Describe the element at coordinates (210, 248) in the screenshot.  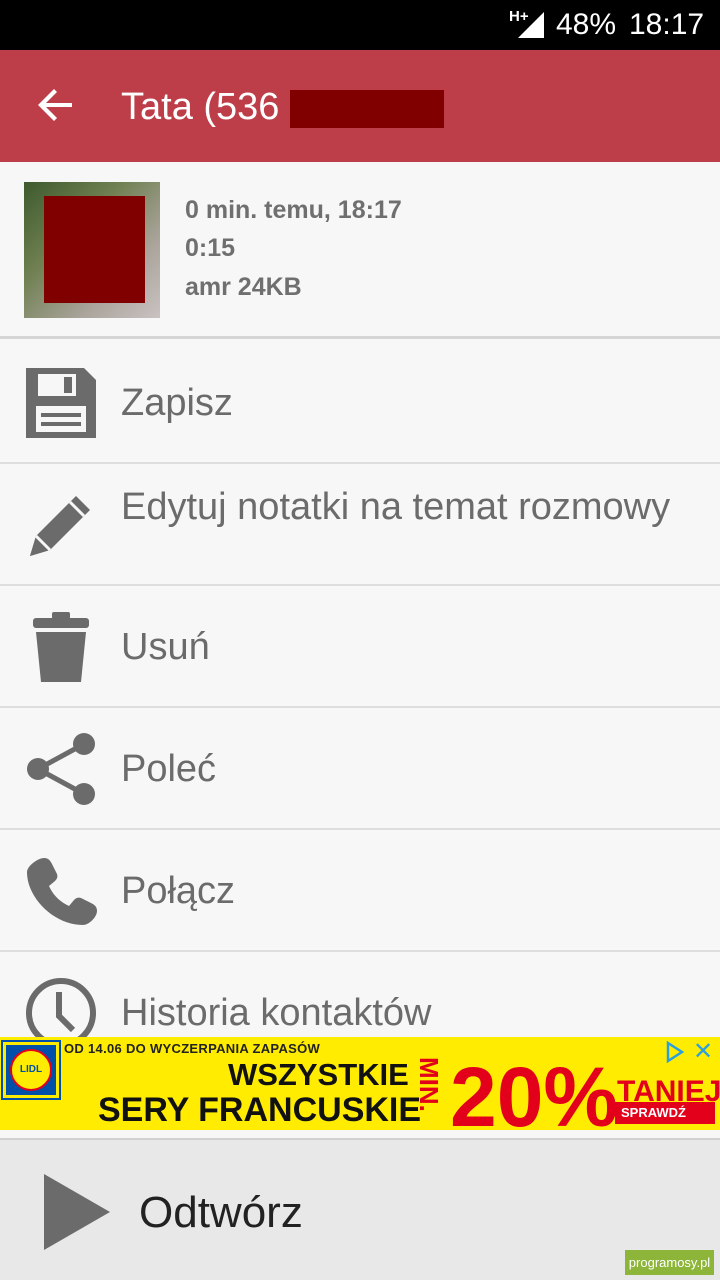
I see `recording-duration: 0:15` at that location.